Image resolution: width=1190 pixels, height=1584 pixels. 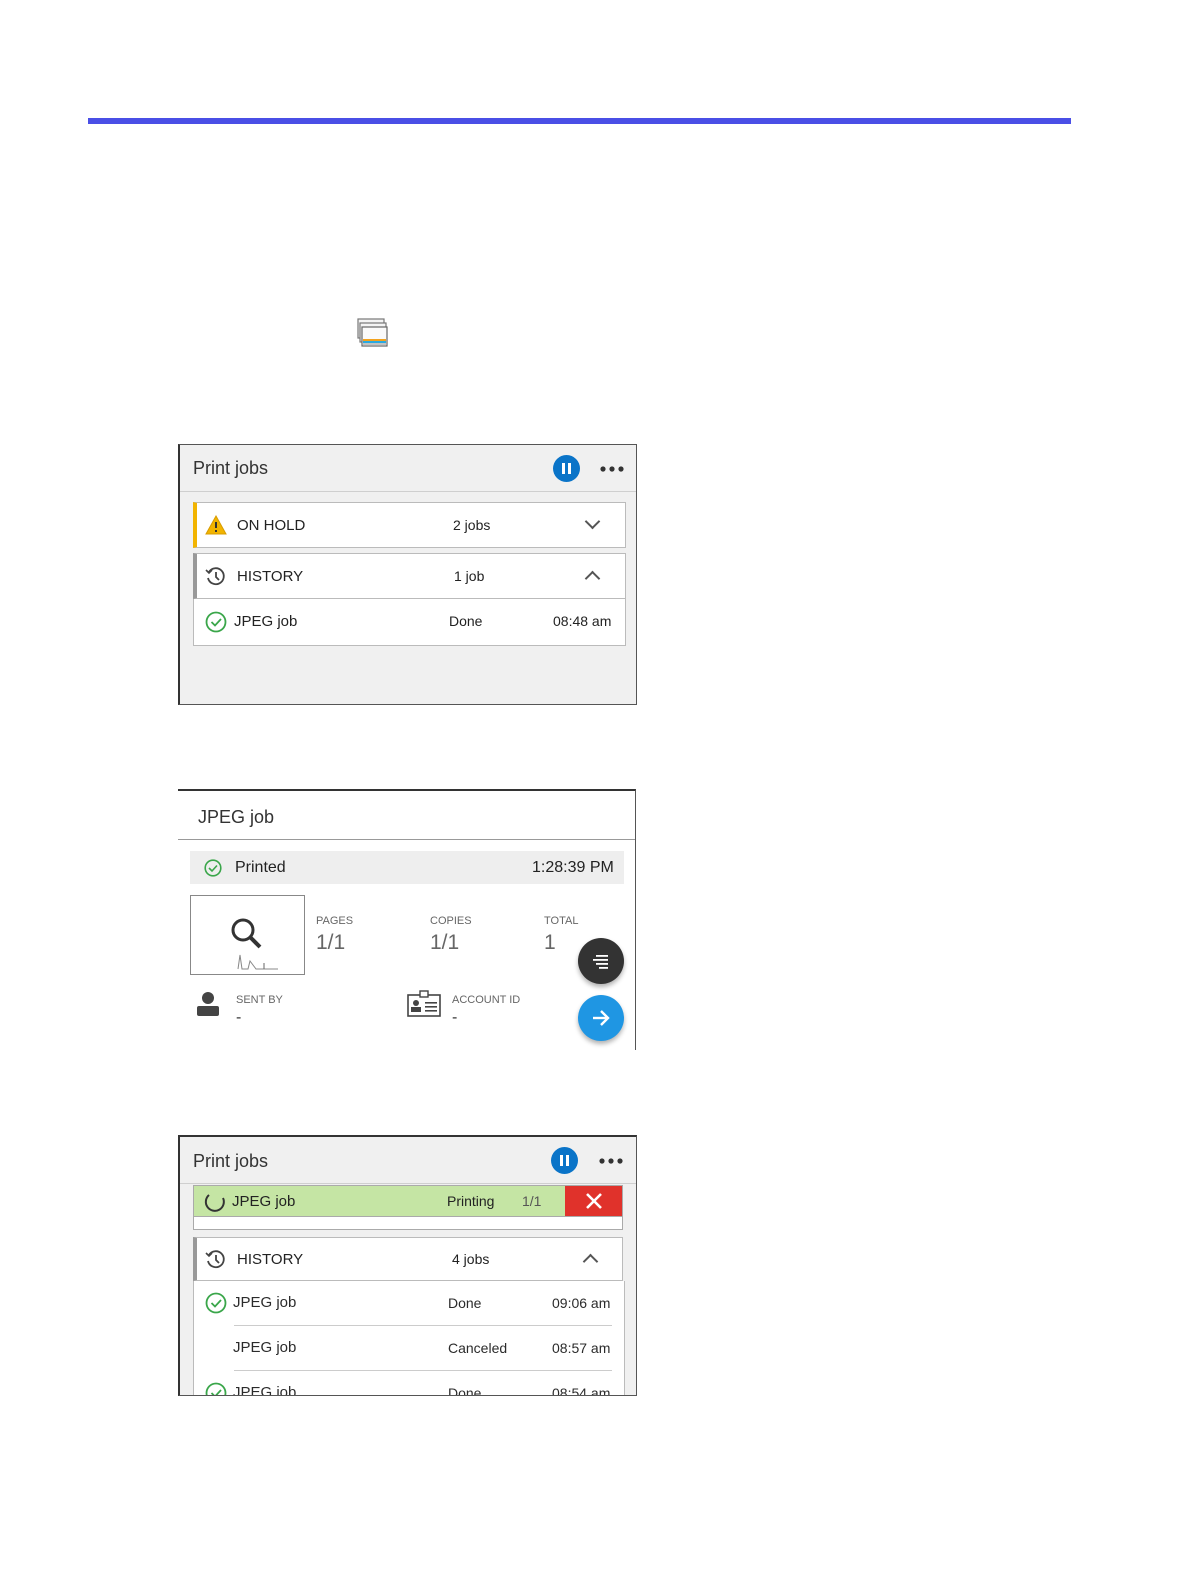 I want to click on copies-label: COPIES, so click(x=451, y=921).